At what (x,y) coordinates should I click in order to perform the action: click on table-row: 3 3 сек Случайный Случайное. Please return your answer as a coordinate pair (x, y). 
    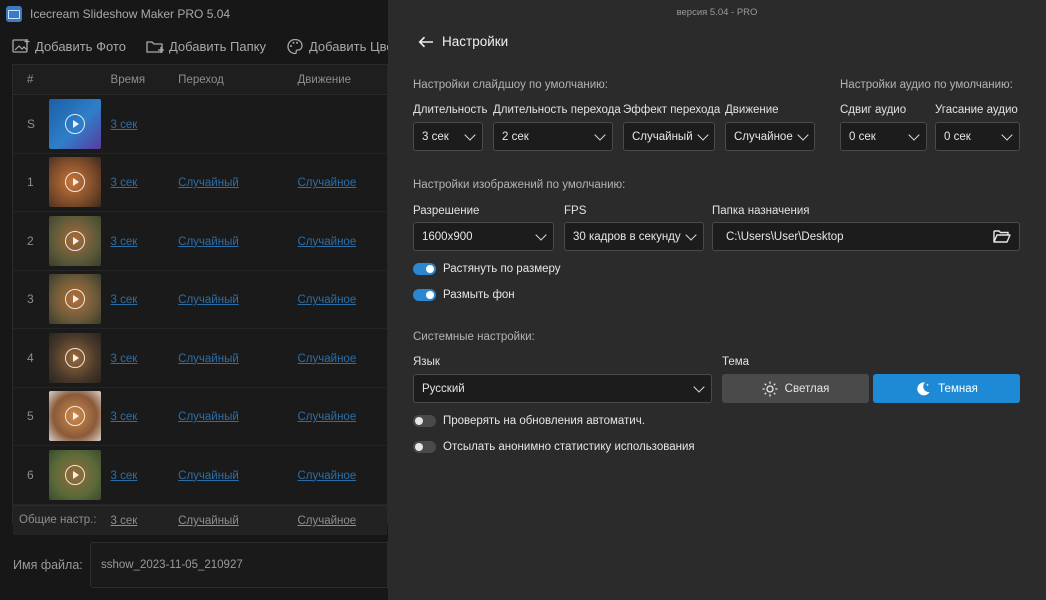
    Looking at the image, I should click on (200, 300).